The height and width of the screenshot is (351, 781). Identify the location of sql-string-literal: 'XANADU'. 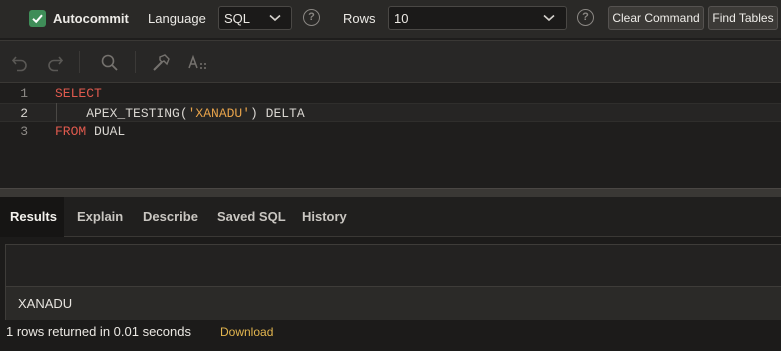
(219, 113).